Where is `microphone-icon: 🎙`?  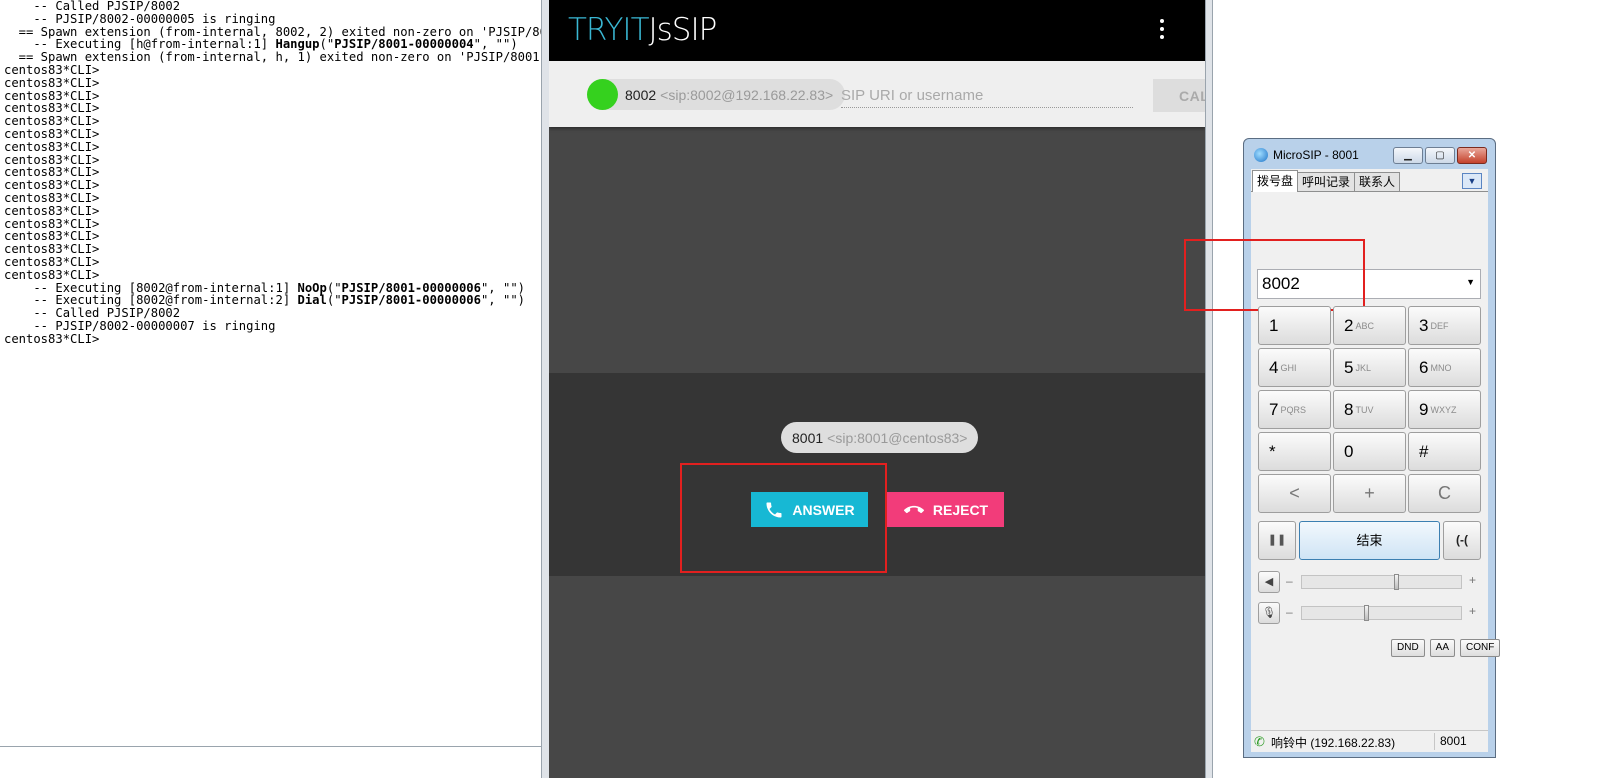
microphone-icon: 🎙 is located at coordinates (1269, 613).